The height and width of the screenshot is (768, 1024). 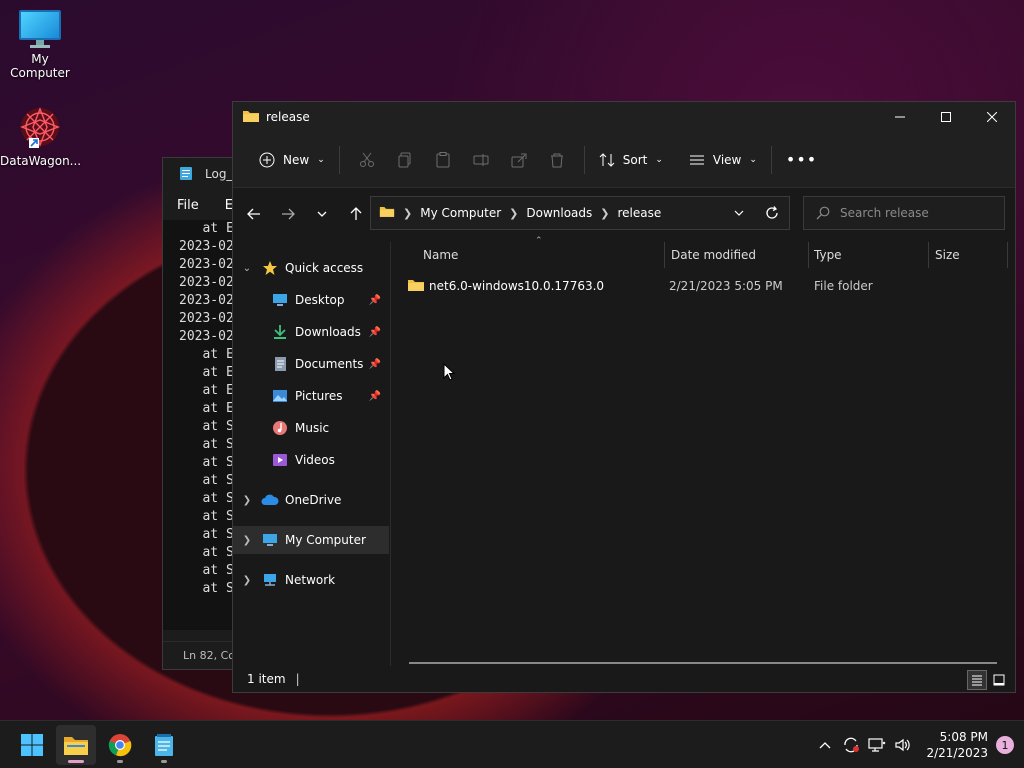 What do you see at coordinates (219, 174) in the screenshot?
I see `notepad-title: Log_` at bounding box center [219, 174].